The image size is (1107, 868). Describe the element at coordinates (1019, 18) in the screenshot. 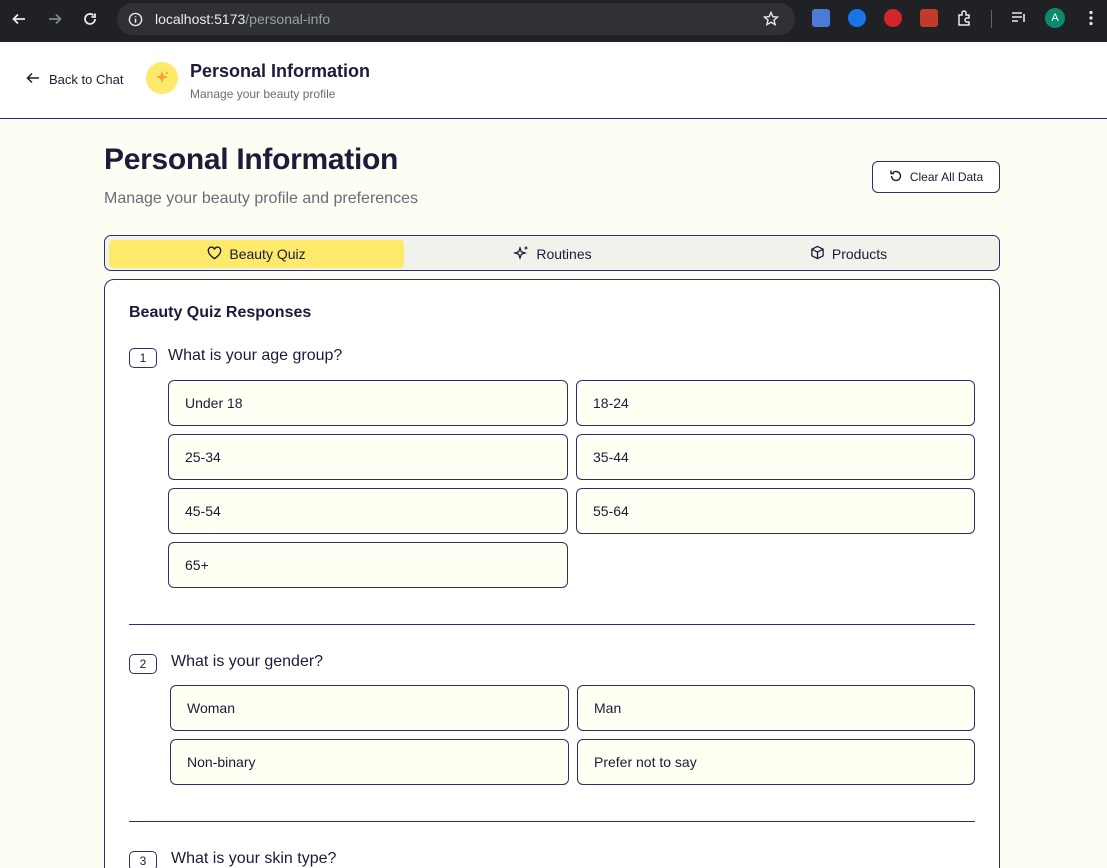

I see `media-controls-icon` at that location.